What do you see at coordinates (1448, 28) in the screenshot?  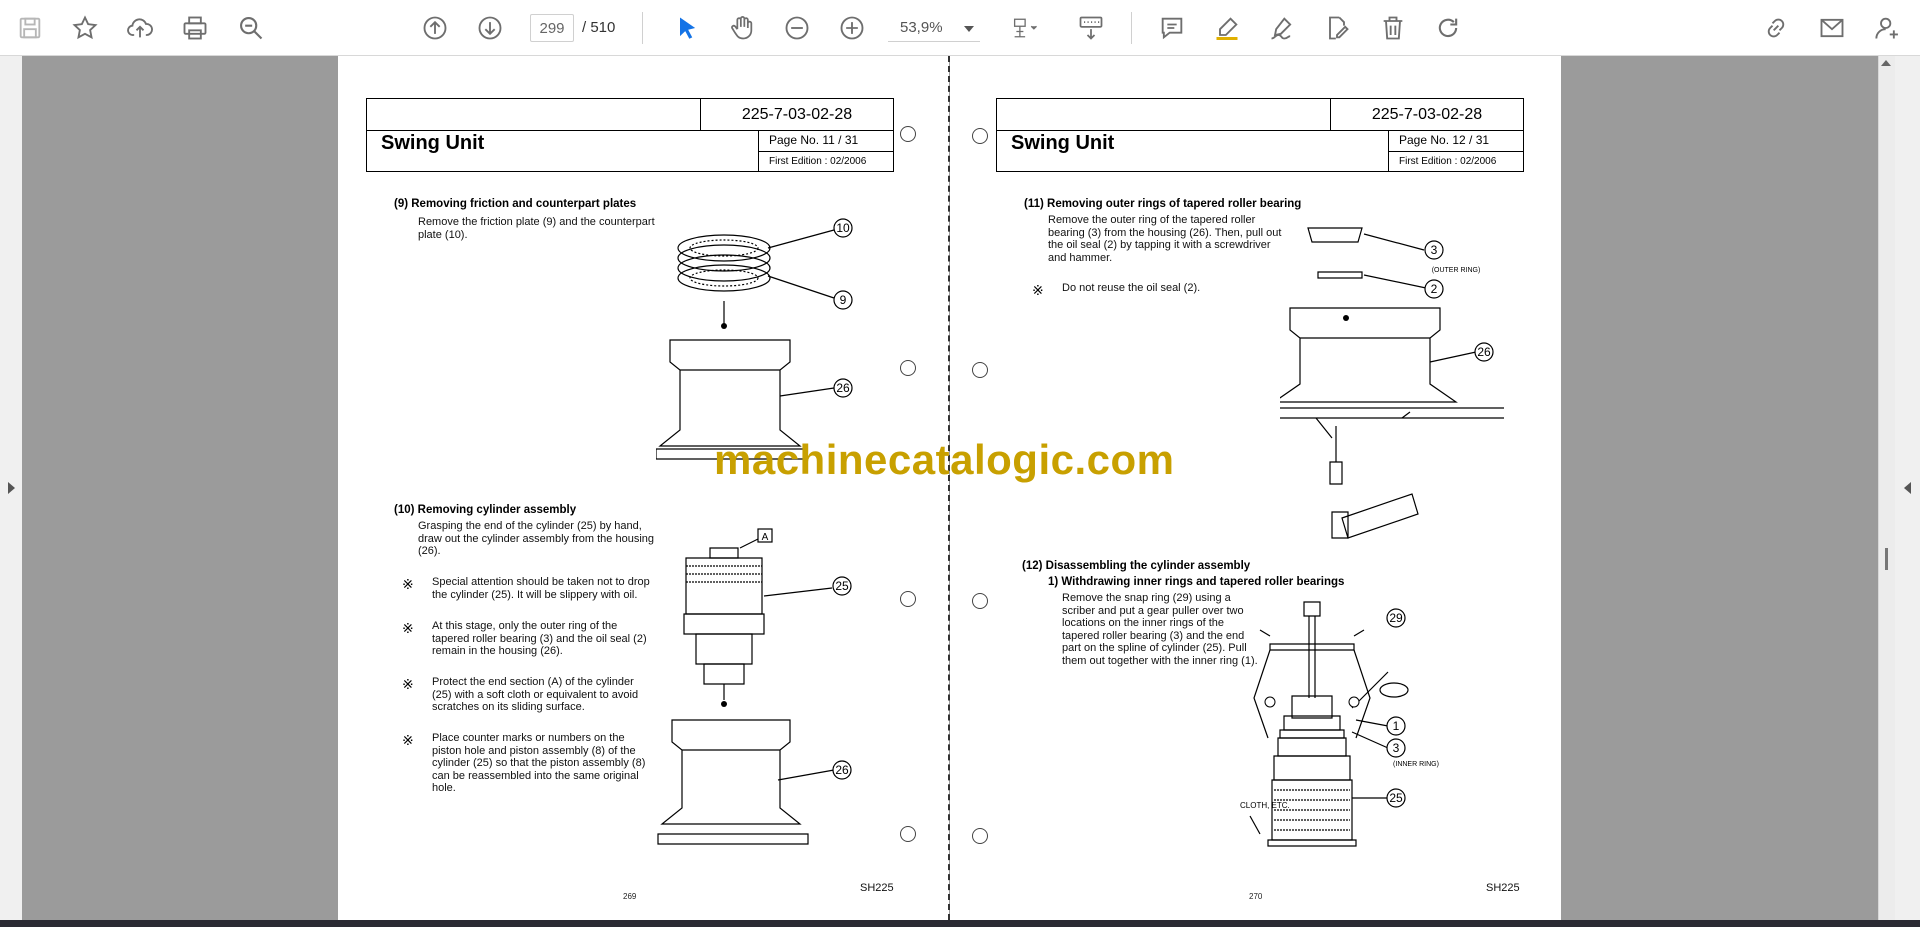 I see `redo-icon` at bounding box center [1448, 28].